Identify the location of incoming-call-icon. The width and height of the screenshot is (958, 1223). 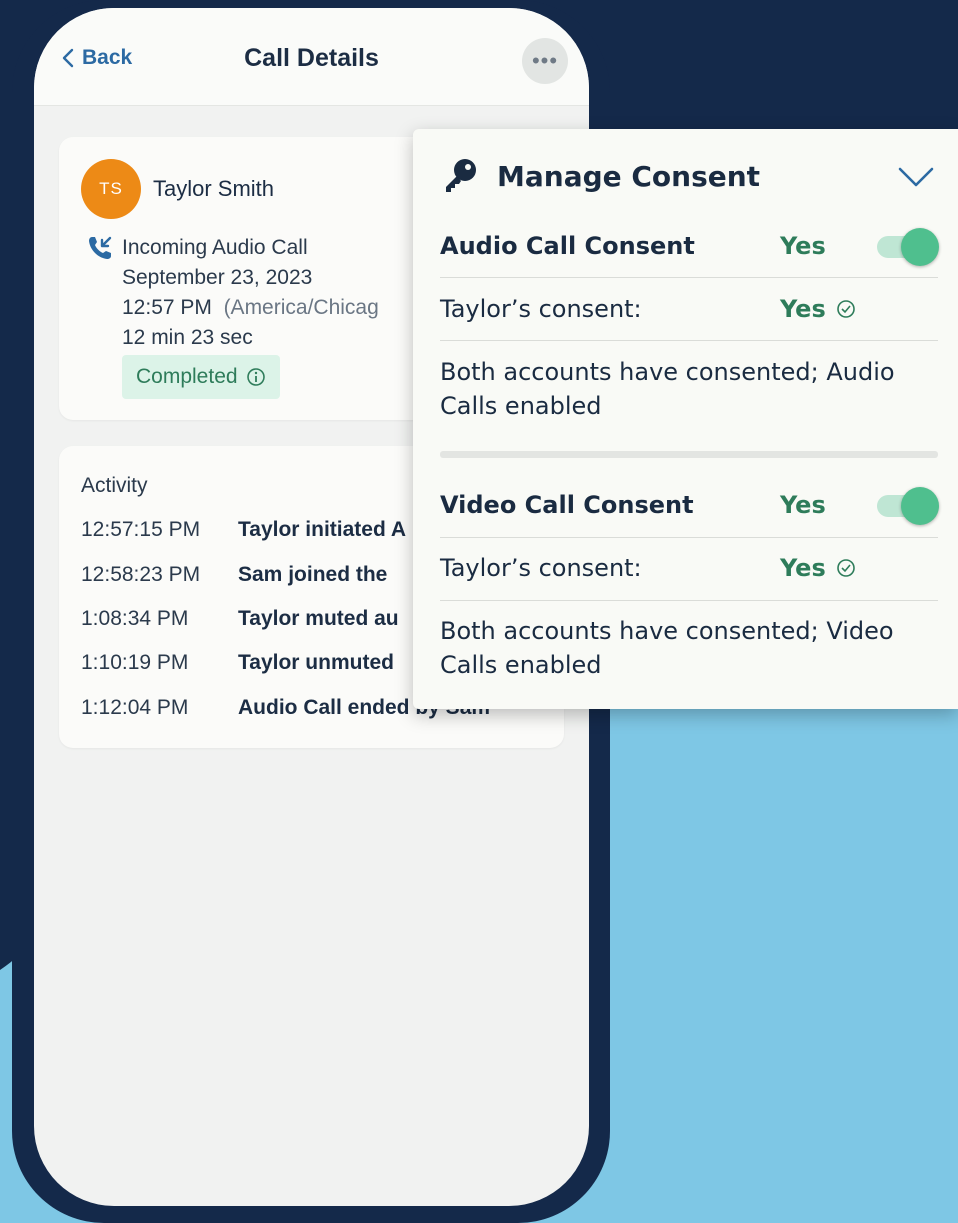
(100, 247).